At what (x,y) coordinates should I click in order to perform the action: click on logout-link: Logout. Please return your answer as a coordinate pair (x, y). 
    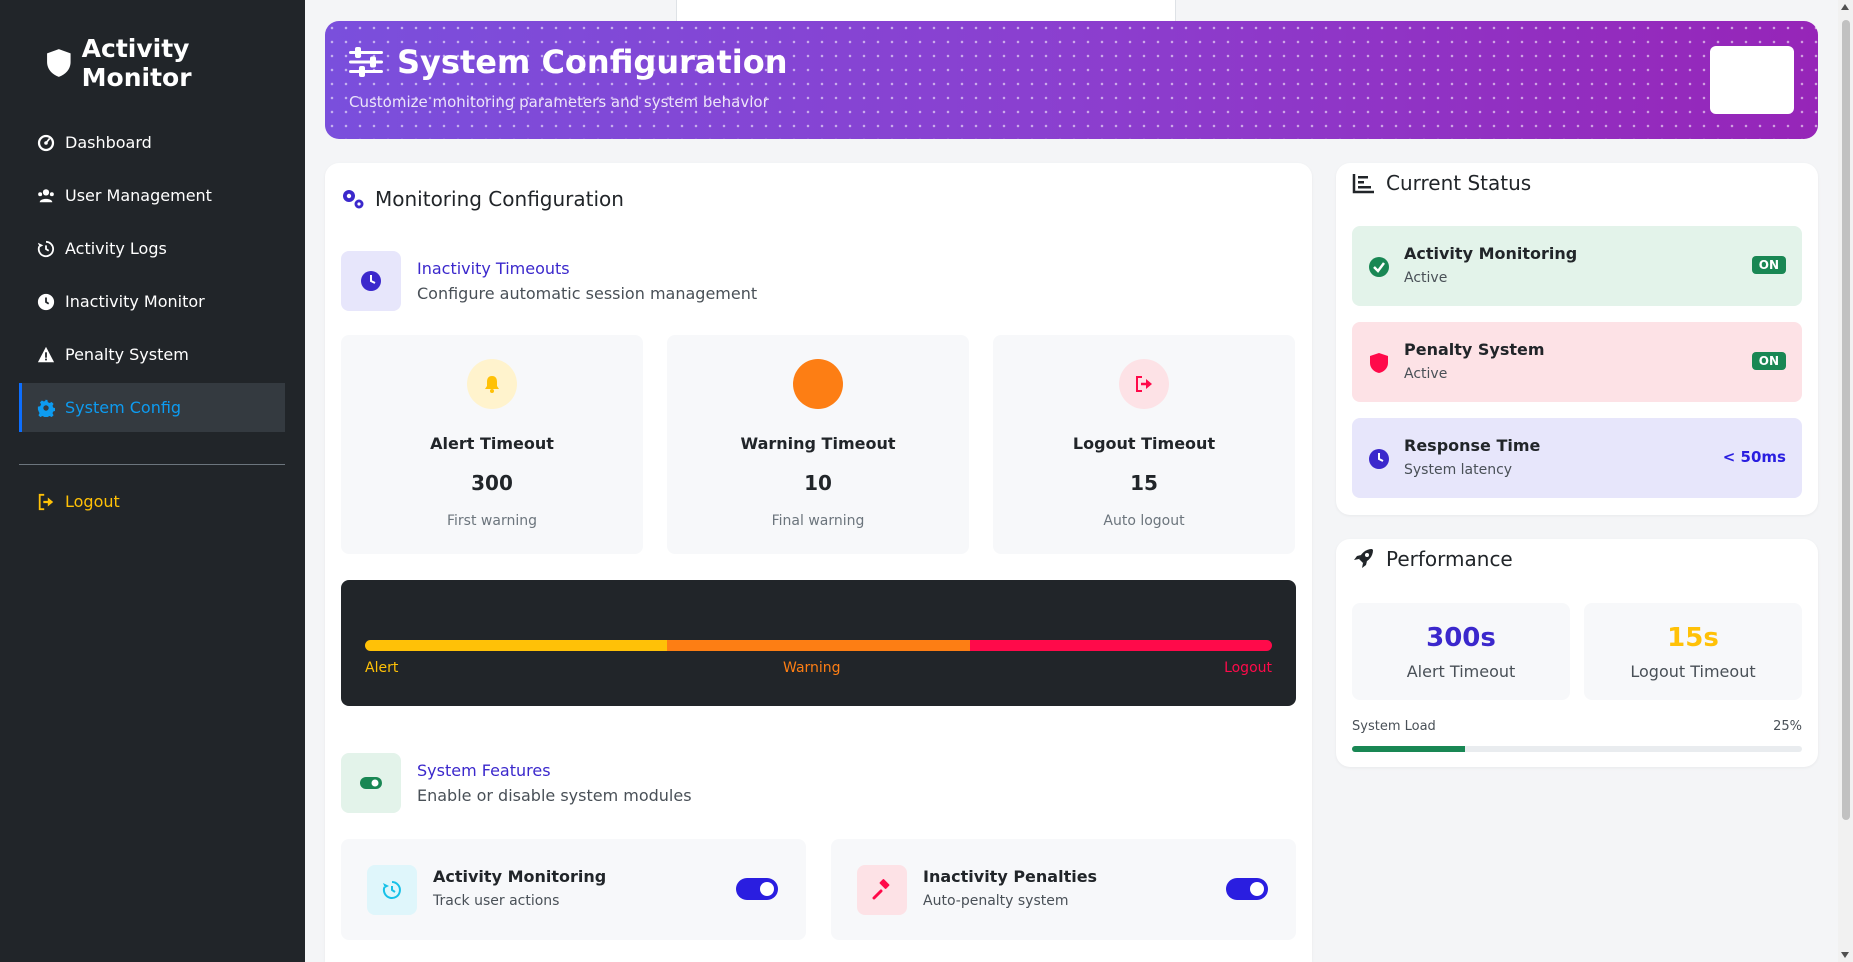
    Looking at the image, I should click on (78, 501).